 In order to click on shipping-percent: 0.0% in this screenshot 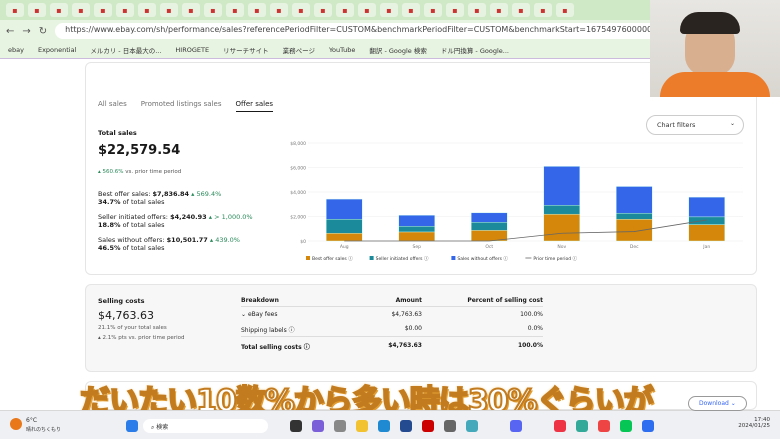, I will do `click(535, 328)`.